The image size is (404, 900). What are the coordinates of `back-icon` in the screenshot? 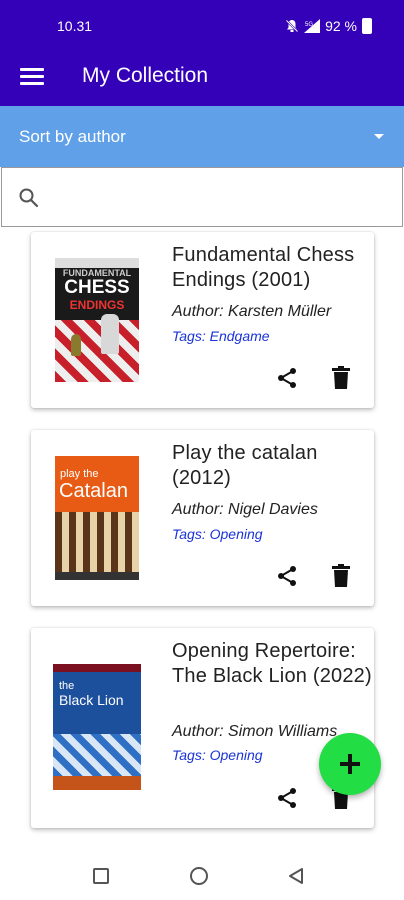 It's located at (296, 876).